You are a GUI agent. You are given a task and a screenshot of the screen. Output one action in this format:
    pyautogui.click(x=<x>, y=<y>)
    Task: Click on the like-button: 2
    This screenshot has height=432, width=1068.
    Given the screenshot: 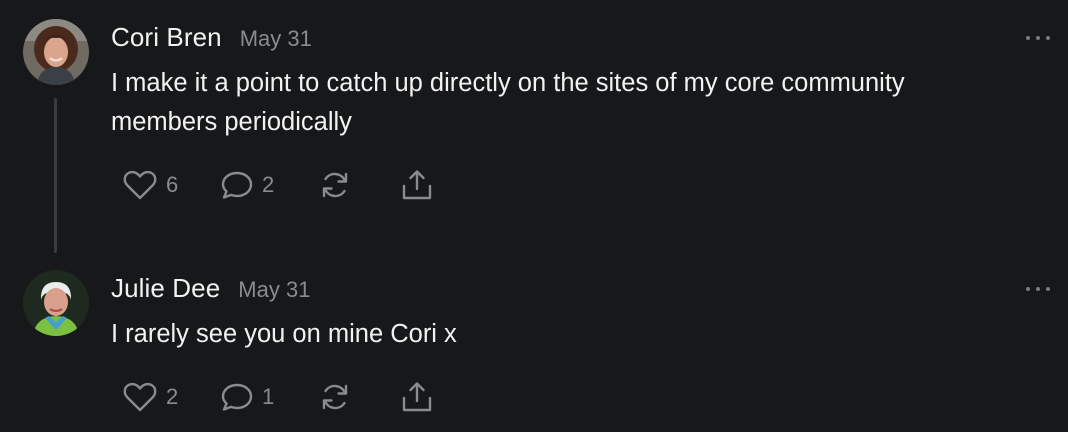 What is the action you would take?
    pyautogui.click(x=171, y=397)
    